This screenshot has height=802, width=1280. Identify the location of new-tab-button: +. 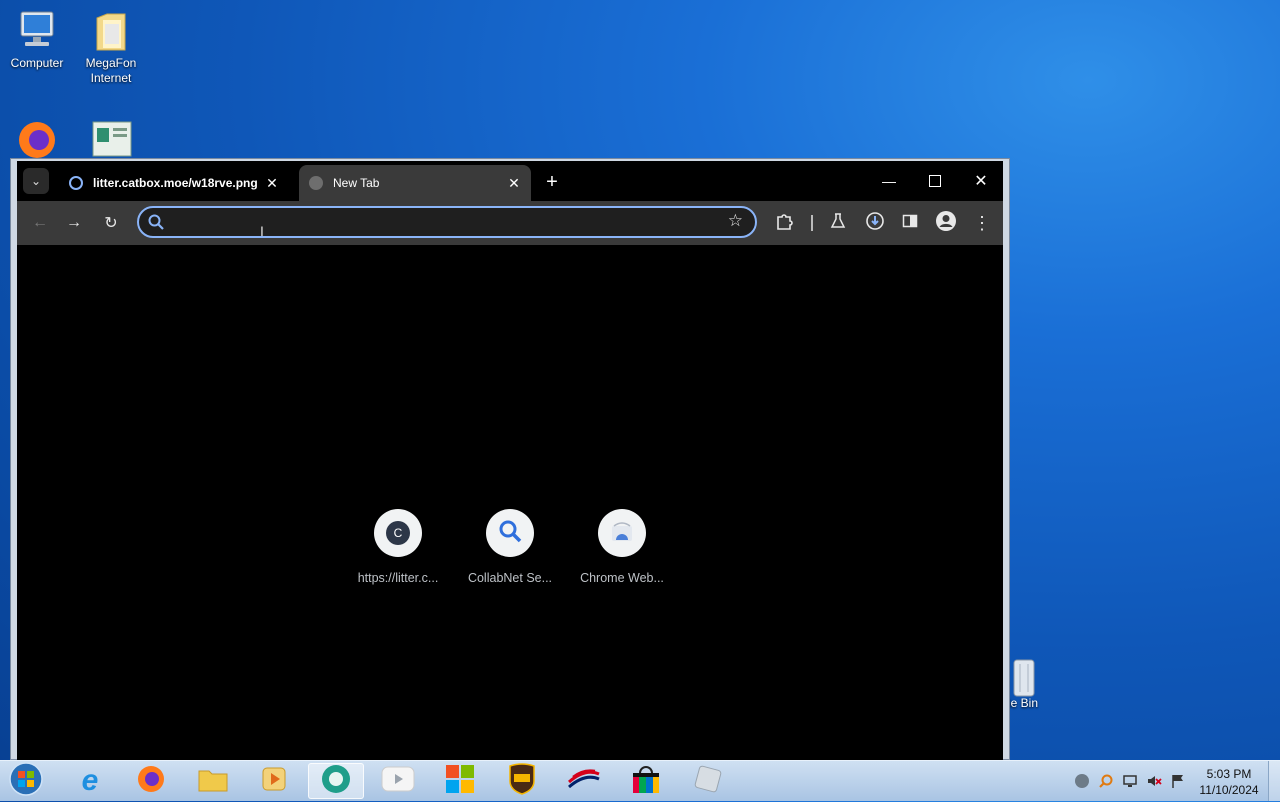
(552, 182).